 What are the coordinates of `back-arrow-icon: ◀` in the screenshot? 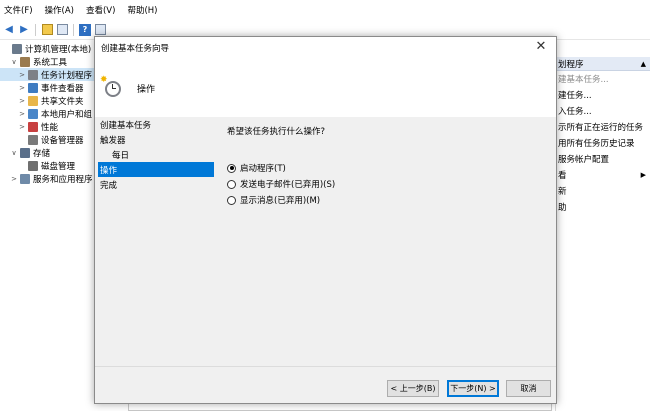 It's located at (9, 30).